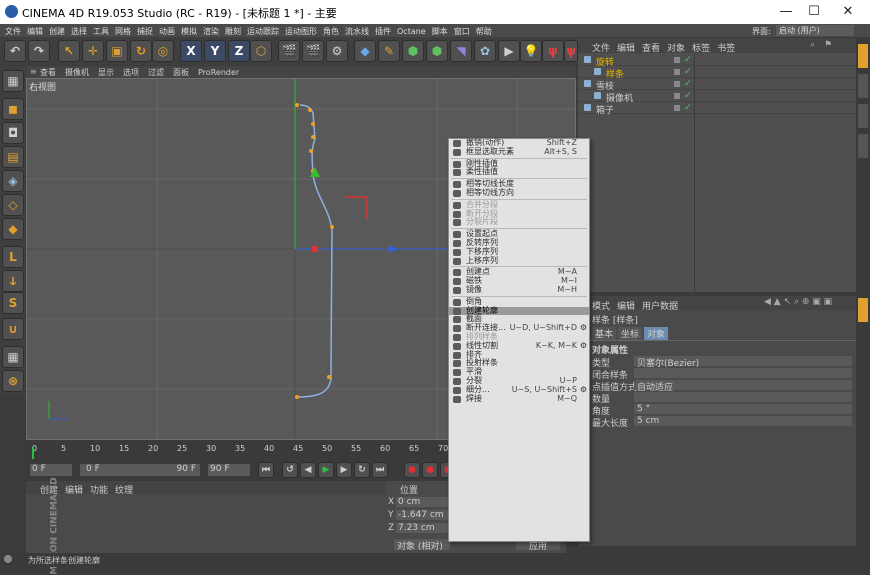 The image size is (870, 575). What do you see at coordinates (93, 51) in the screenshot?
I see `move-icon: ✛` at bounding box center [93, 51].